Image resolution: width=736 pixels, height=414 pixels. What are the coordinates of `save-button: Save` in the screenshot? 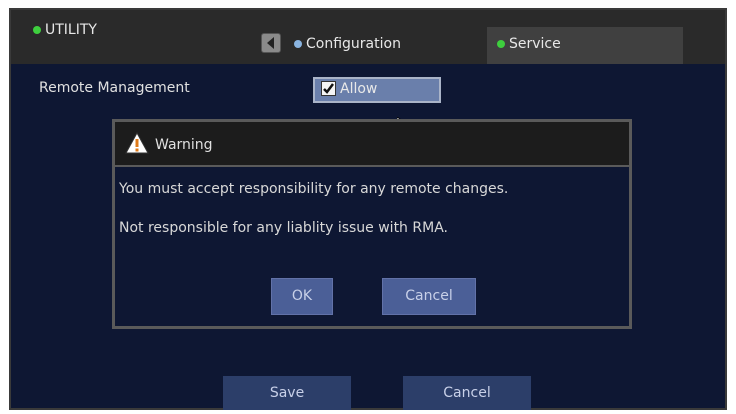 It's located at (287, 393).